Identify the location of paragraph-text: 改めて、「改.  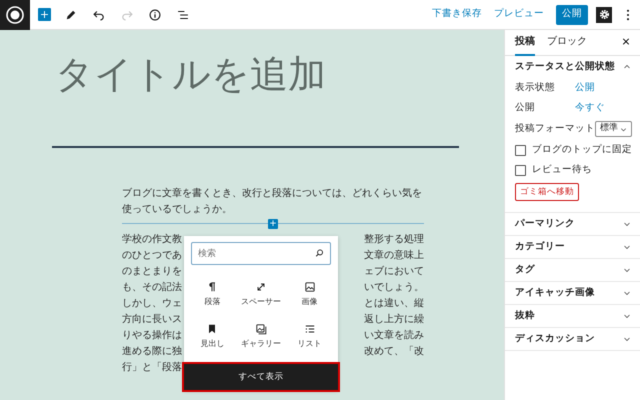
(394, 351).